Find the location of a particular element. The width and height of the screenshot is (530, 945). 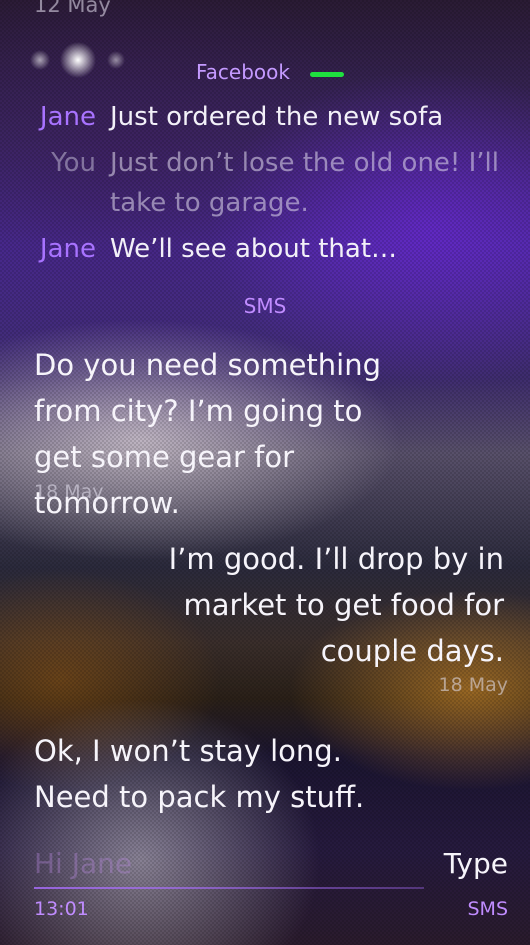

source-label-facebook: Facebook is located at coordinates (243, 72).